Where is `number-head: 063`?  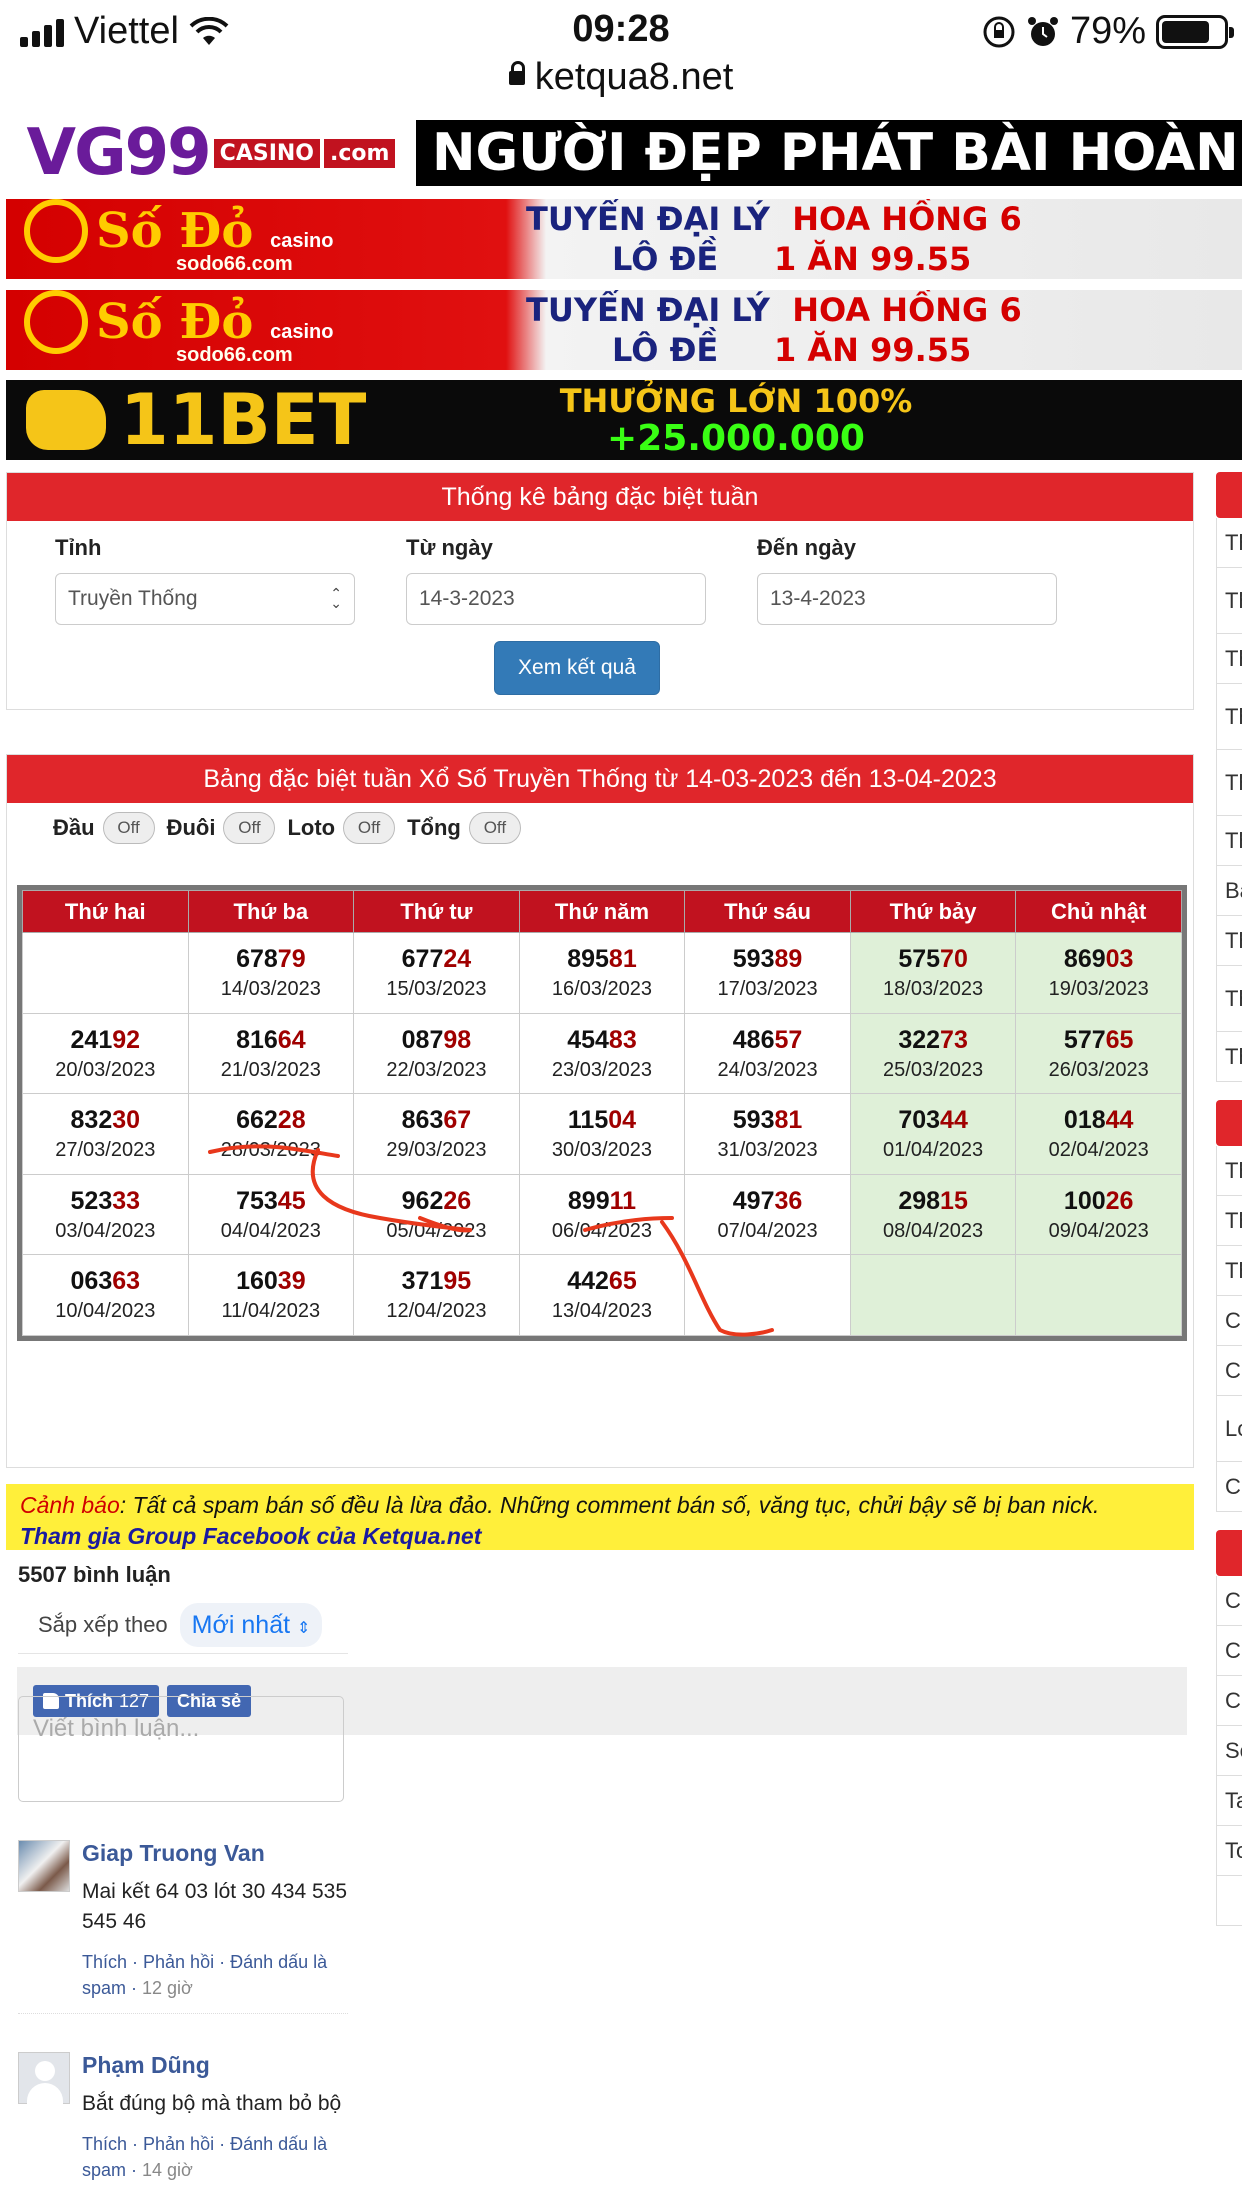 number-head: 063 is located at coordinates (91, 1281).